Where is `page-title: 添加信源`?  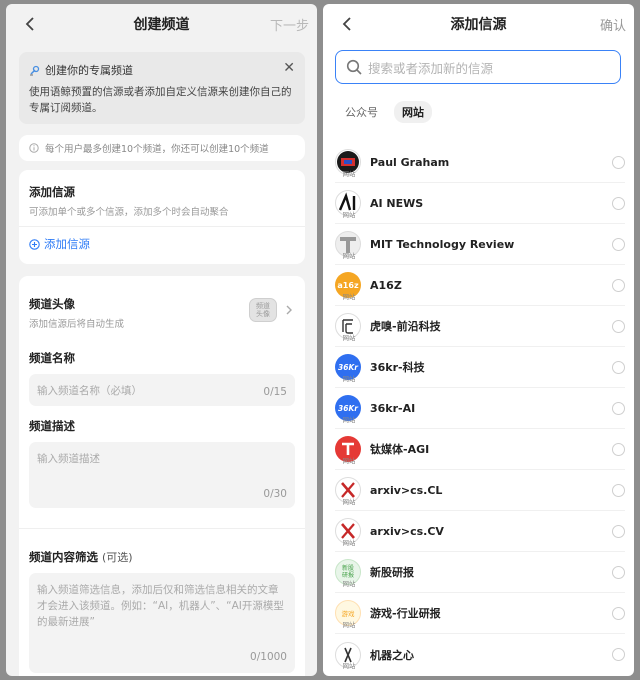
page-title: 添加信源 is located at coordinates (478, 25).